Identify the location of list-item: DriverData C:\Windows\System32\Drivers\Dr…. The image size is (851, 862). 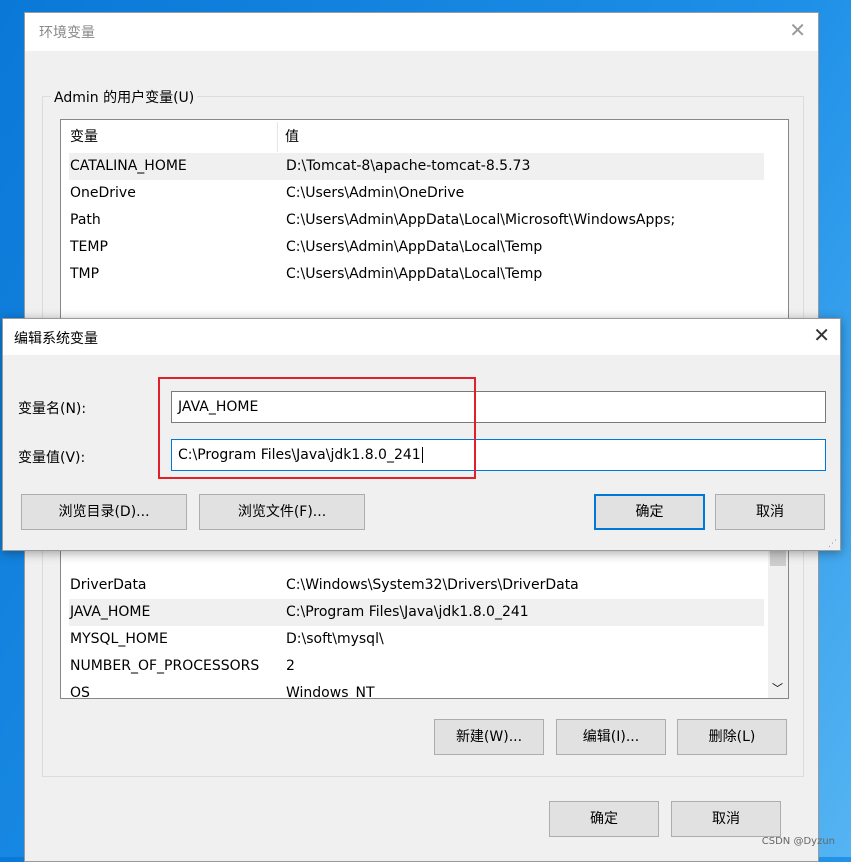
(416, 585).